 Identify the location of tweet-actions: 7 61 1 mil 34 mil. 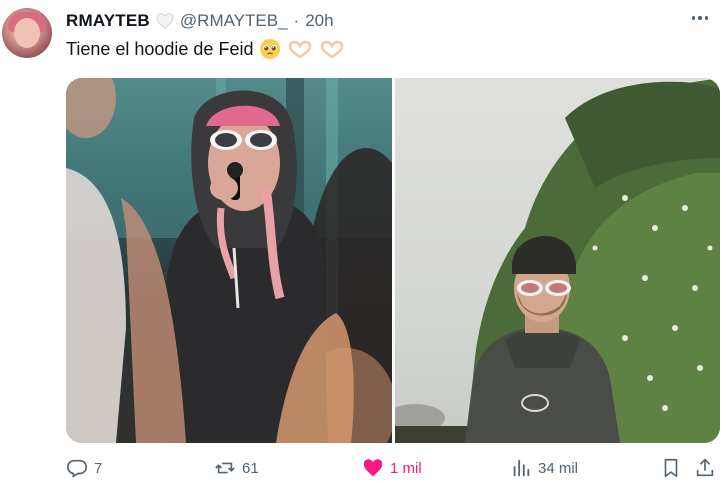
(393, 468).